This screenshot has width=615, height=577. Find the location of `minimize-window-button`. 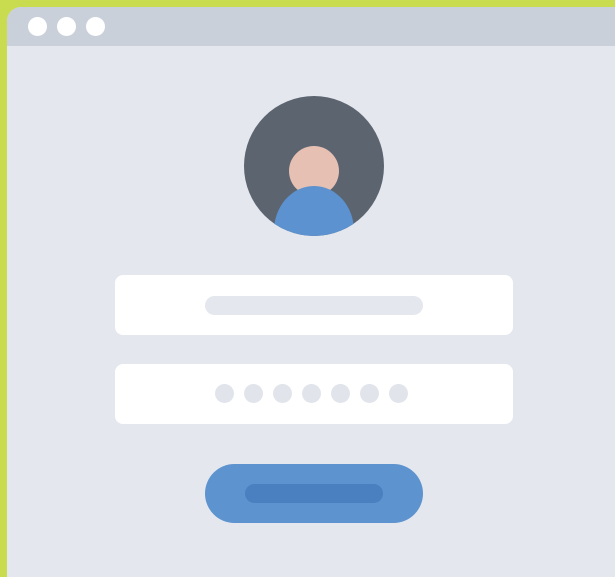

minimize-window-button is located at coordinates (66, 26).